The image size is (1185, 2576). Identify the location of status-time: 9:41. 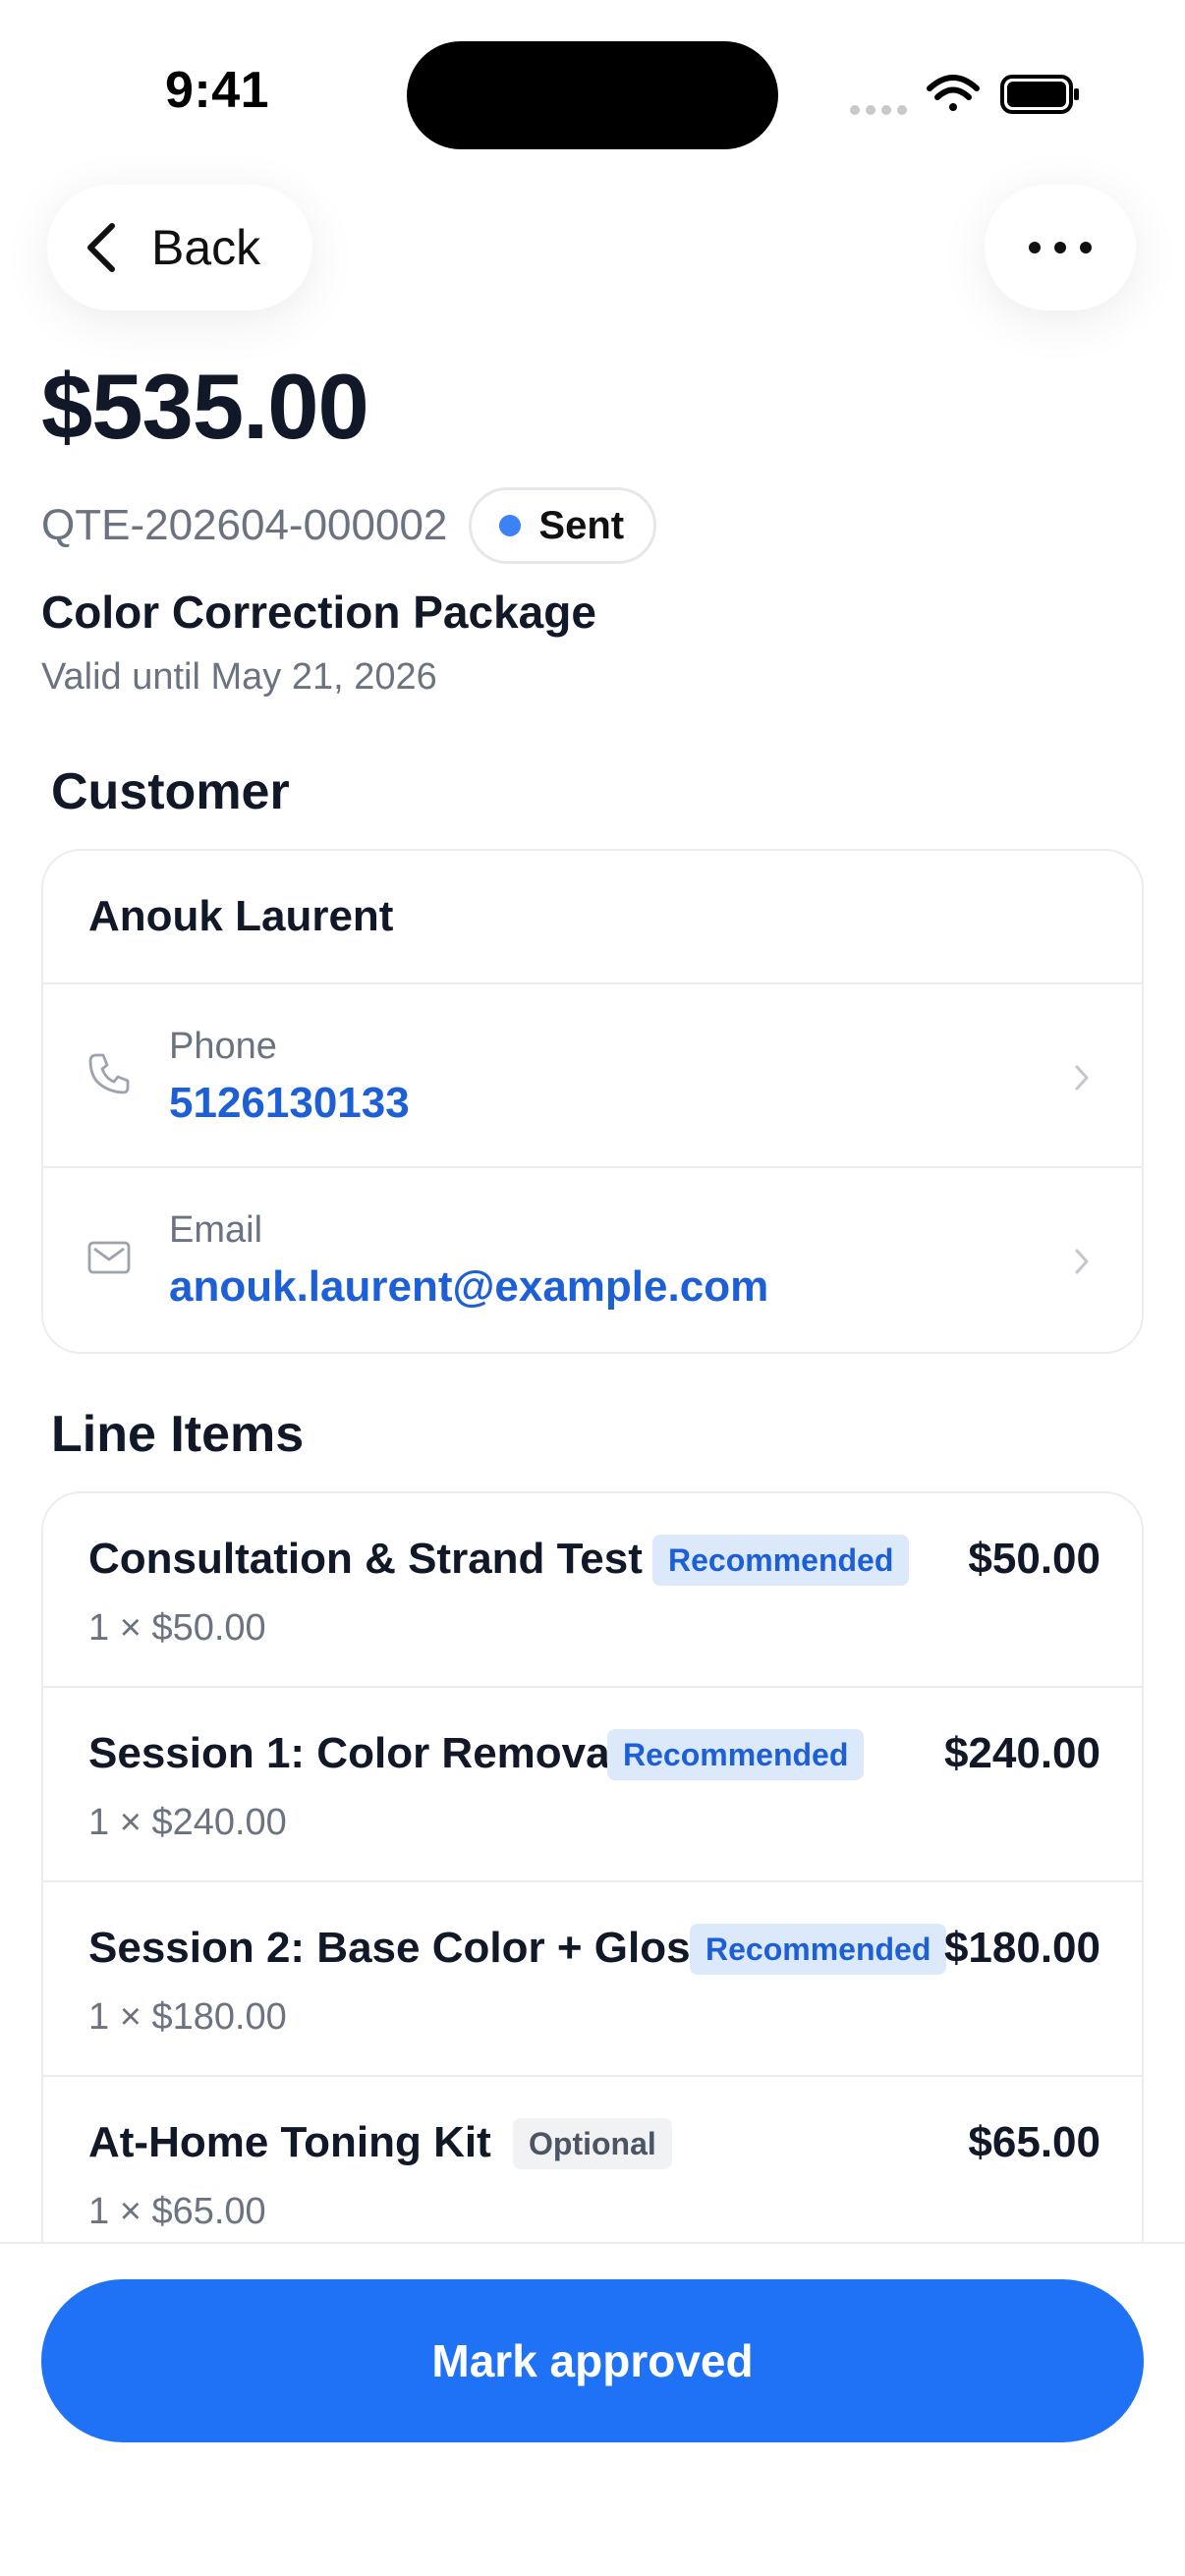
(217, 90).